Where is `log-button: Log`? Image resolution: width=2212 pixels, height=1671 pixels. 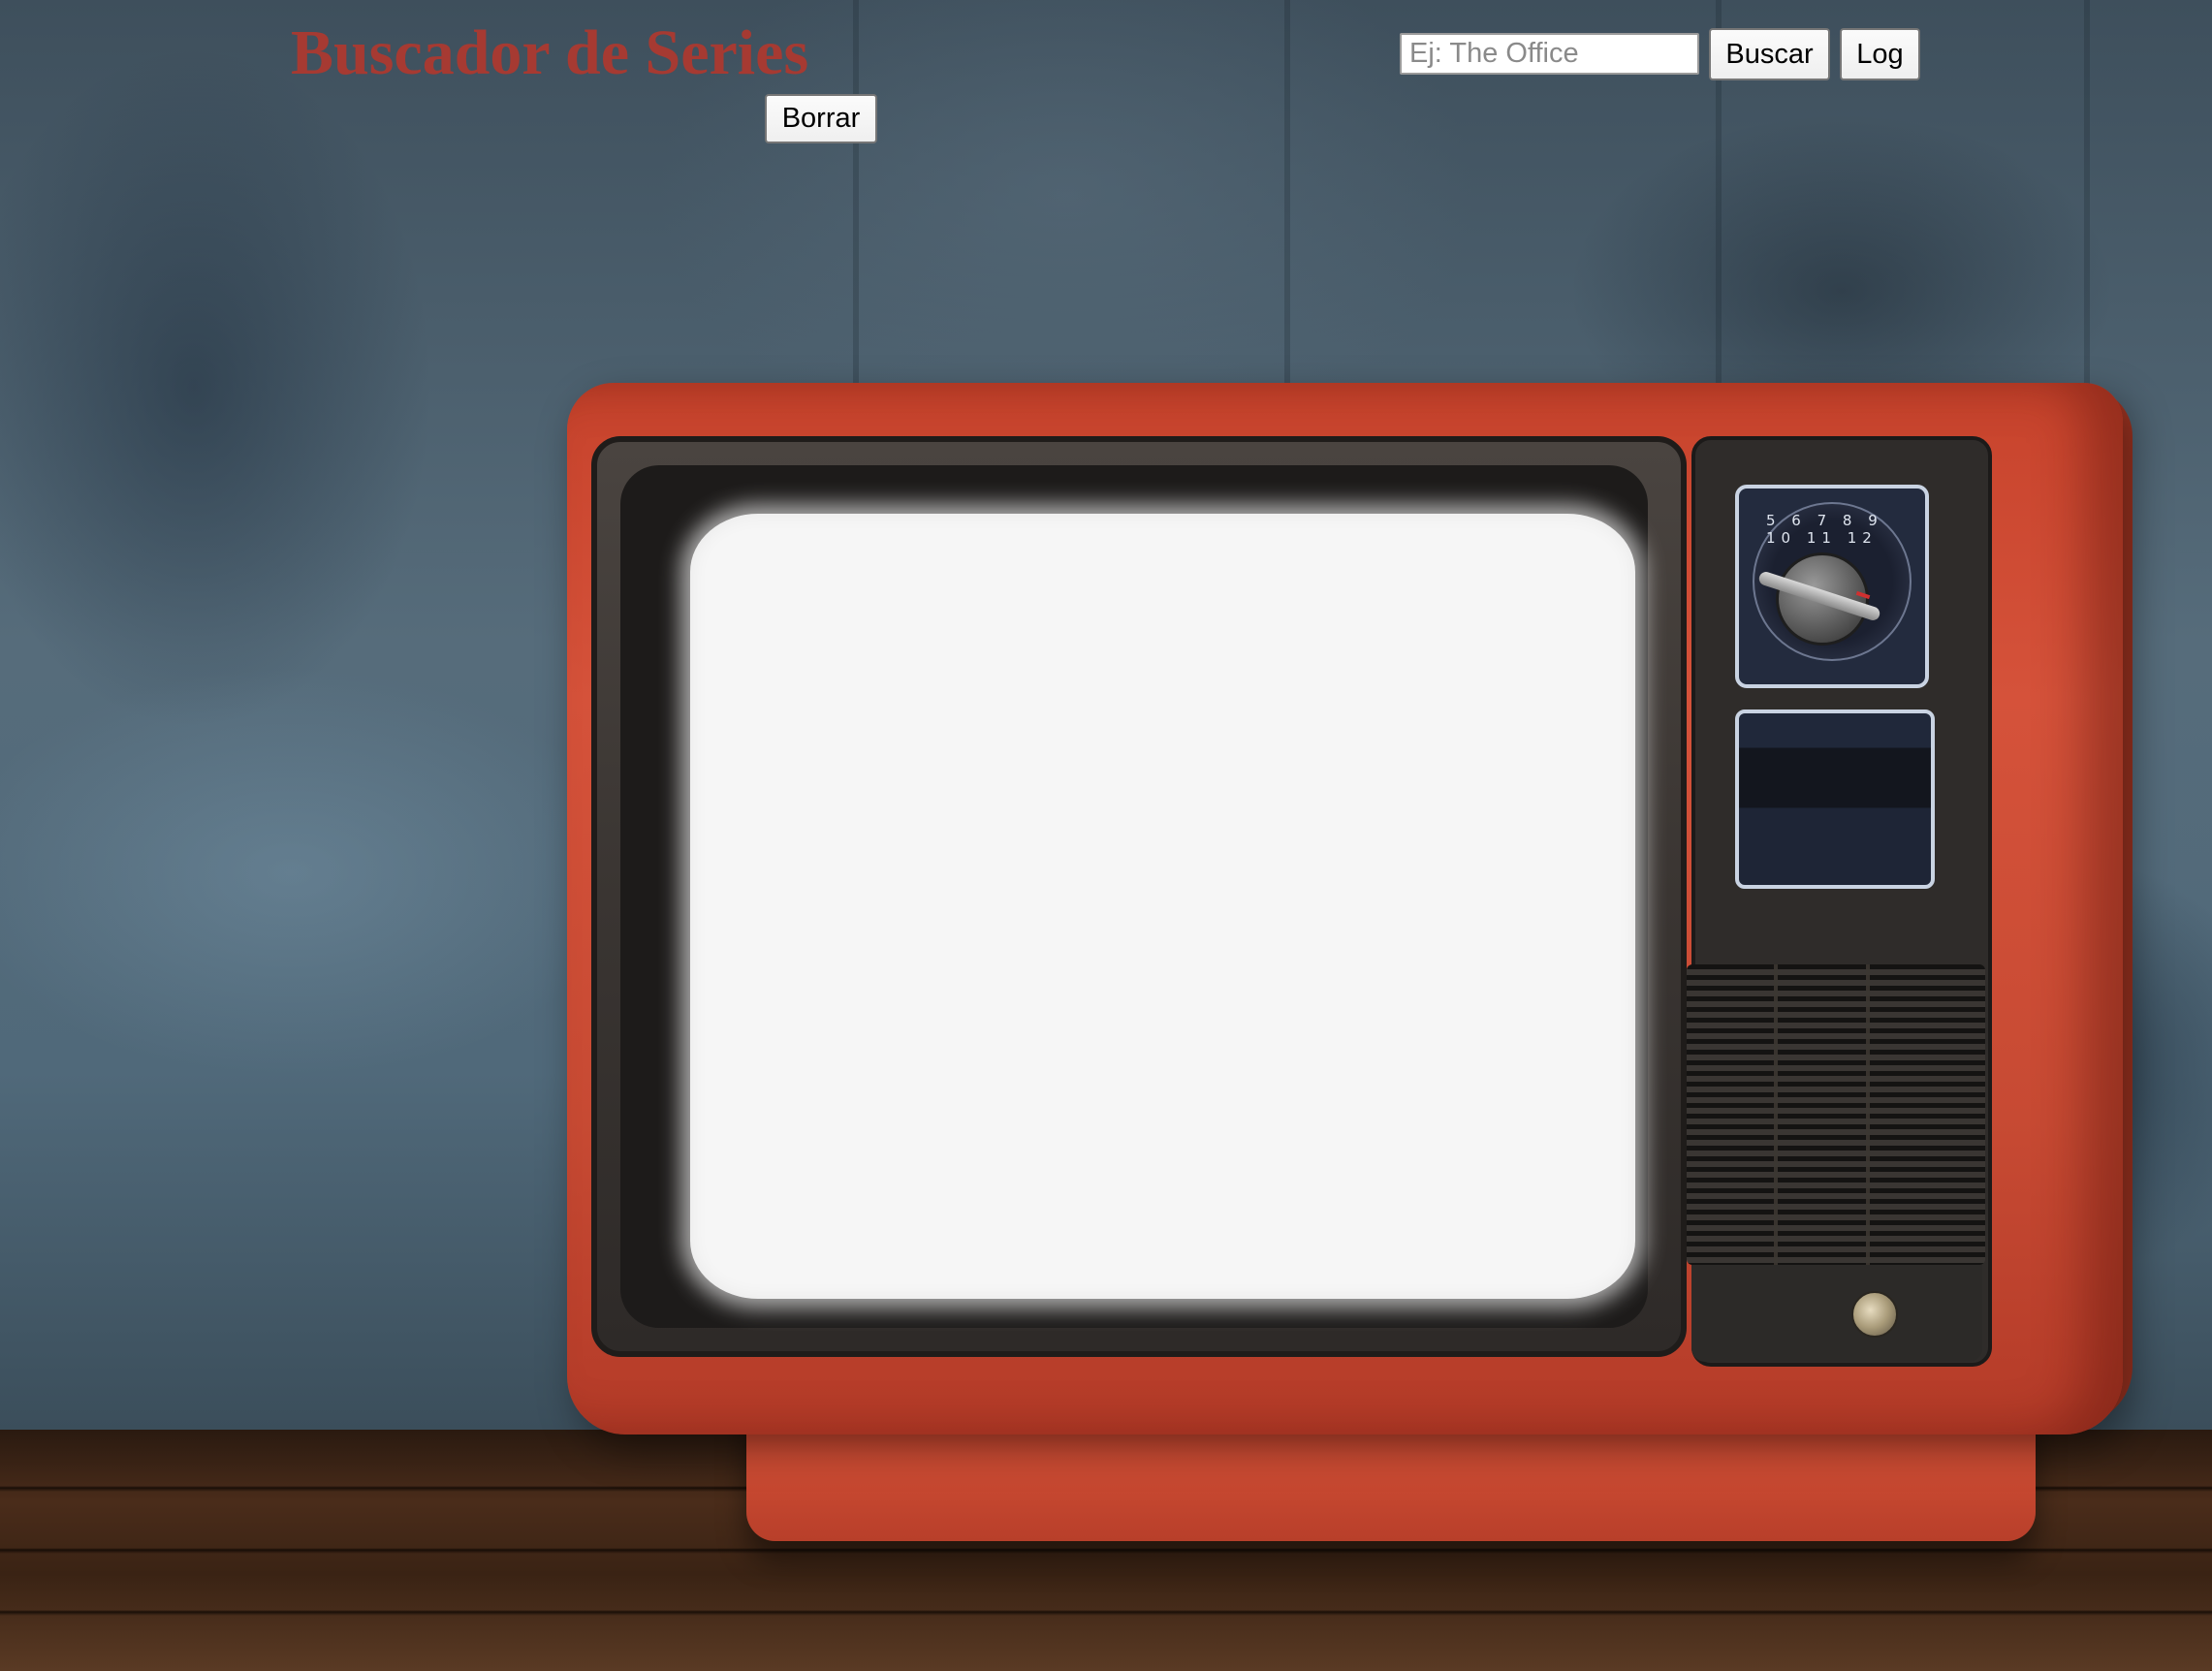 log-button: Log is located at coordinates (1880, 54).